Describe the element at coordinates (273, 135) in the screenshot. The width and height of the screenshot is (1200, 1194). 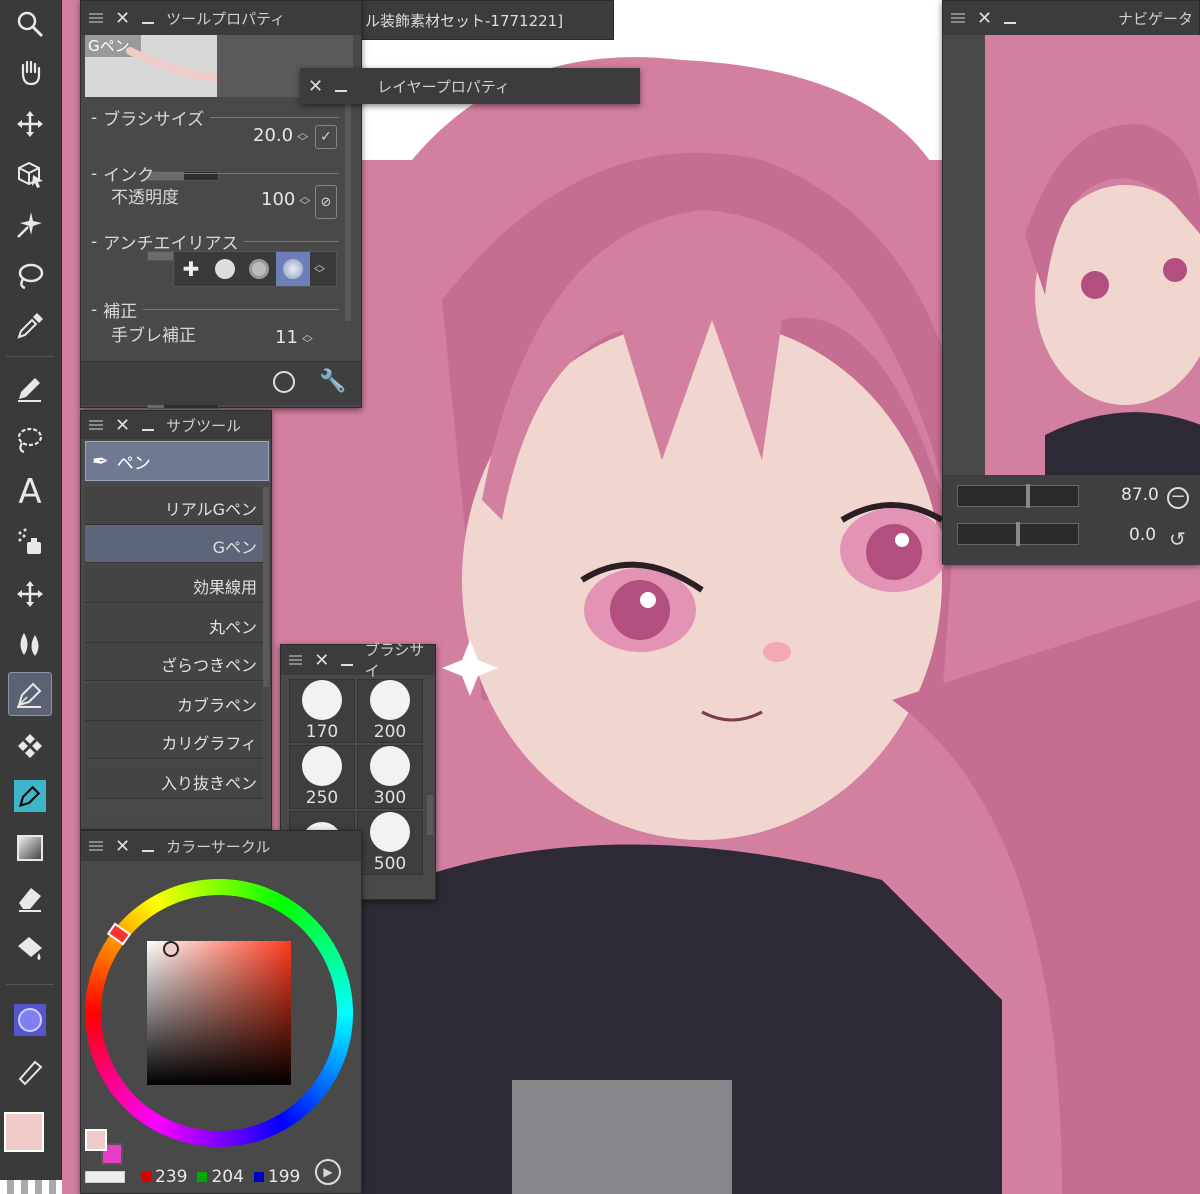
I see `brush-size-value: 20.0` at that location.